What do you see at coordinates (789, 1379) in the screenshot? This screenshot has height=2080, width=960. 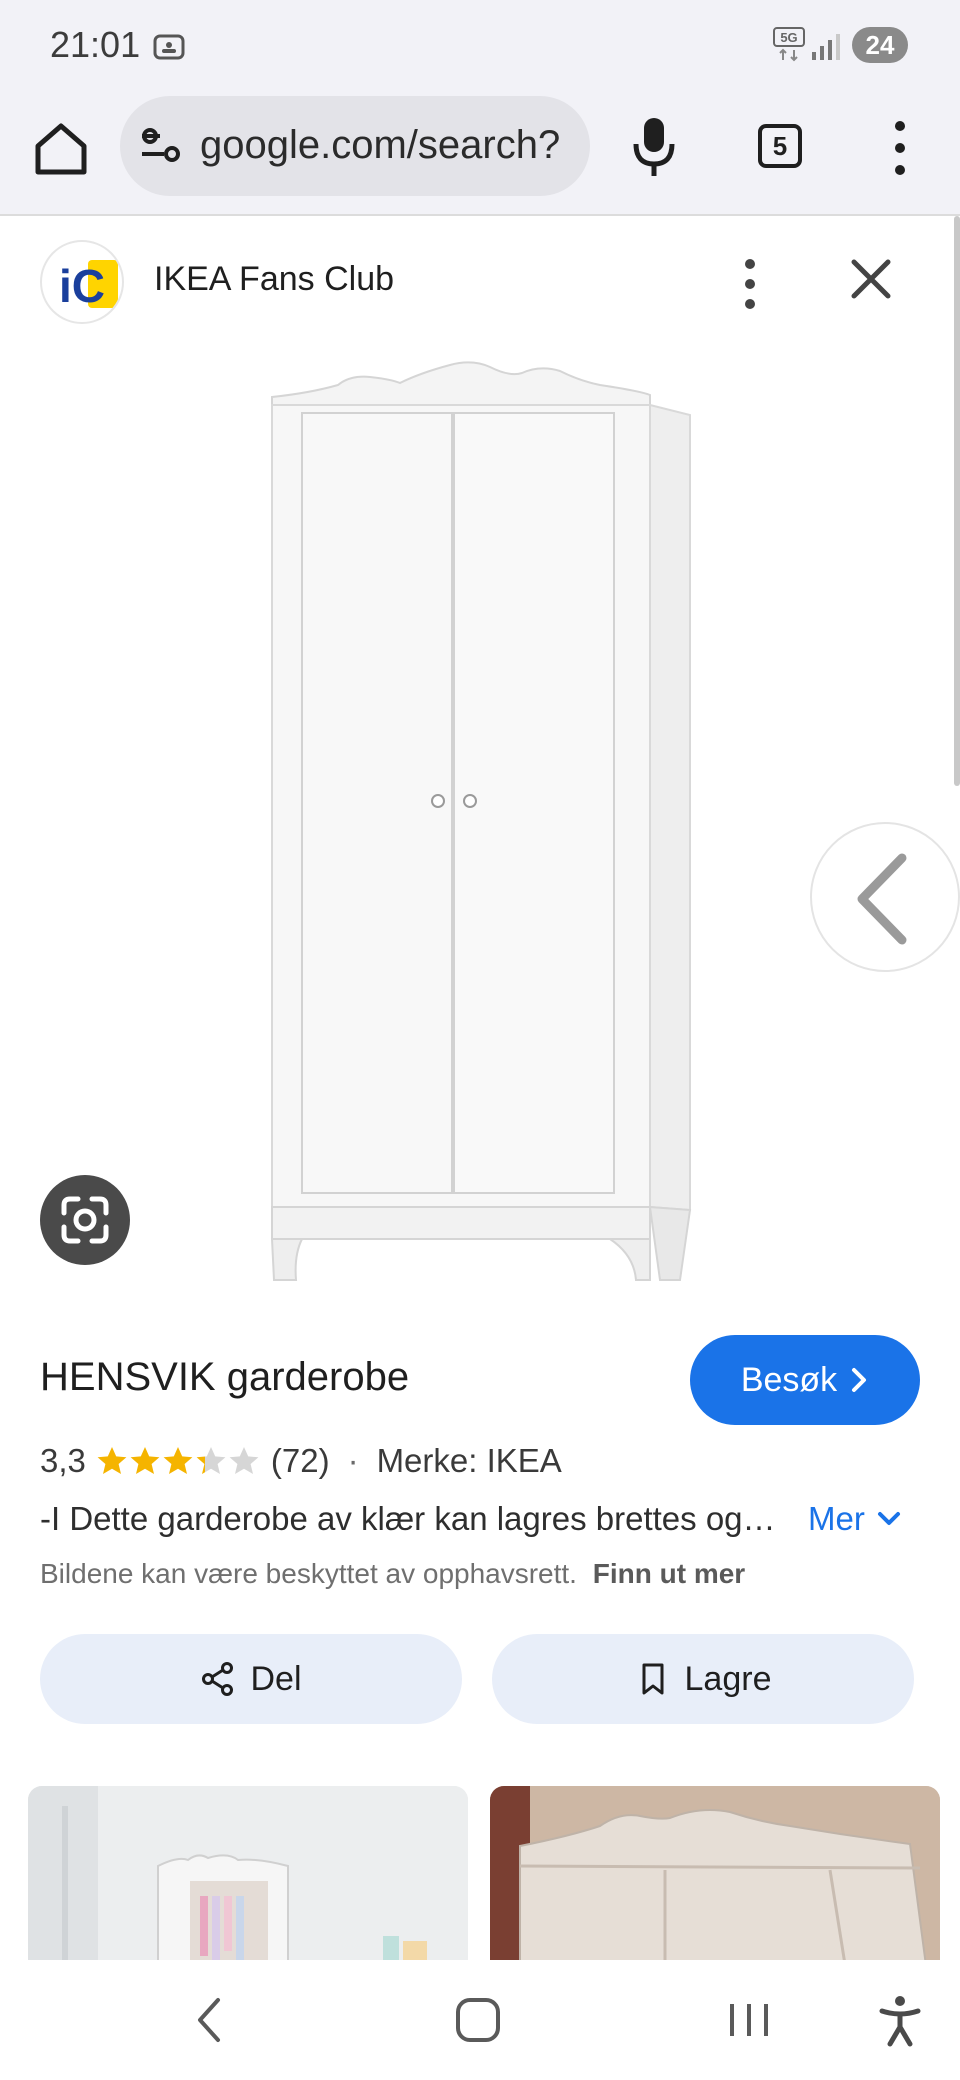 I see `visit-button-label: Besøk` at bounding box center [789, 1379].